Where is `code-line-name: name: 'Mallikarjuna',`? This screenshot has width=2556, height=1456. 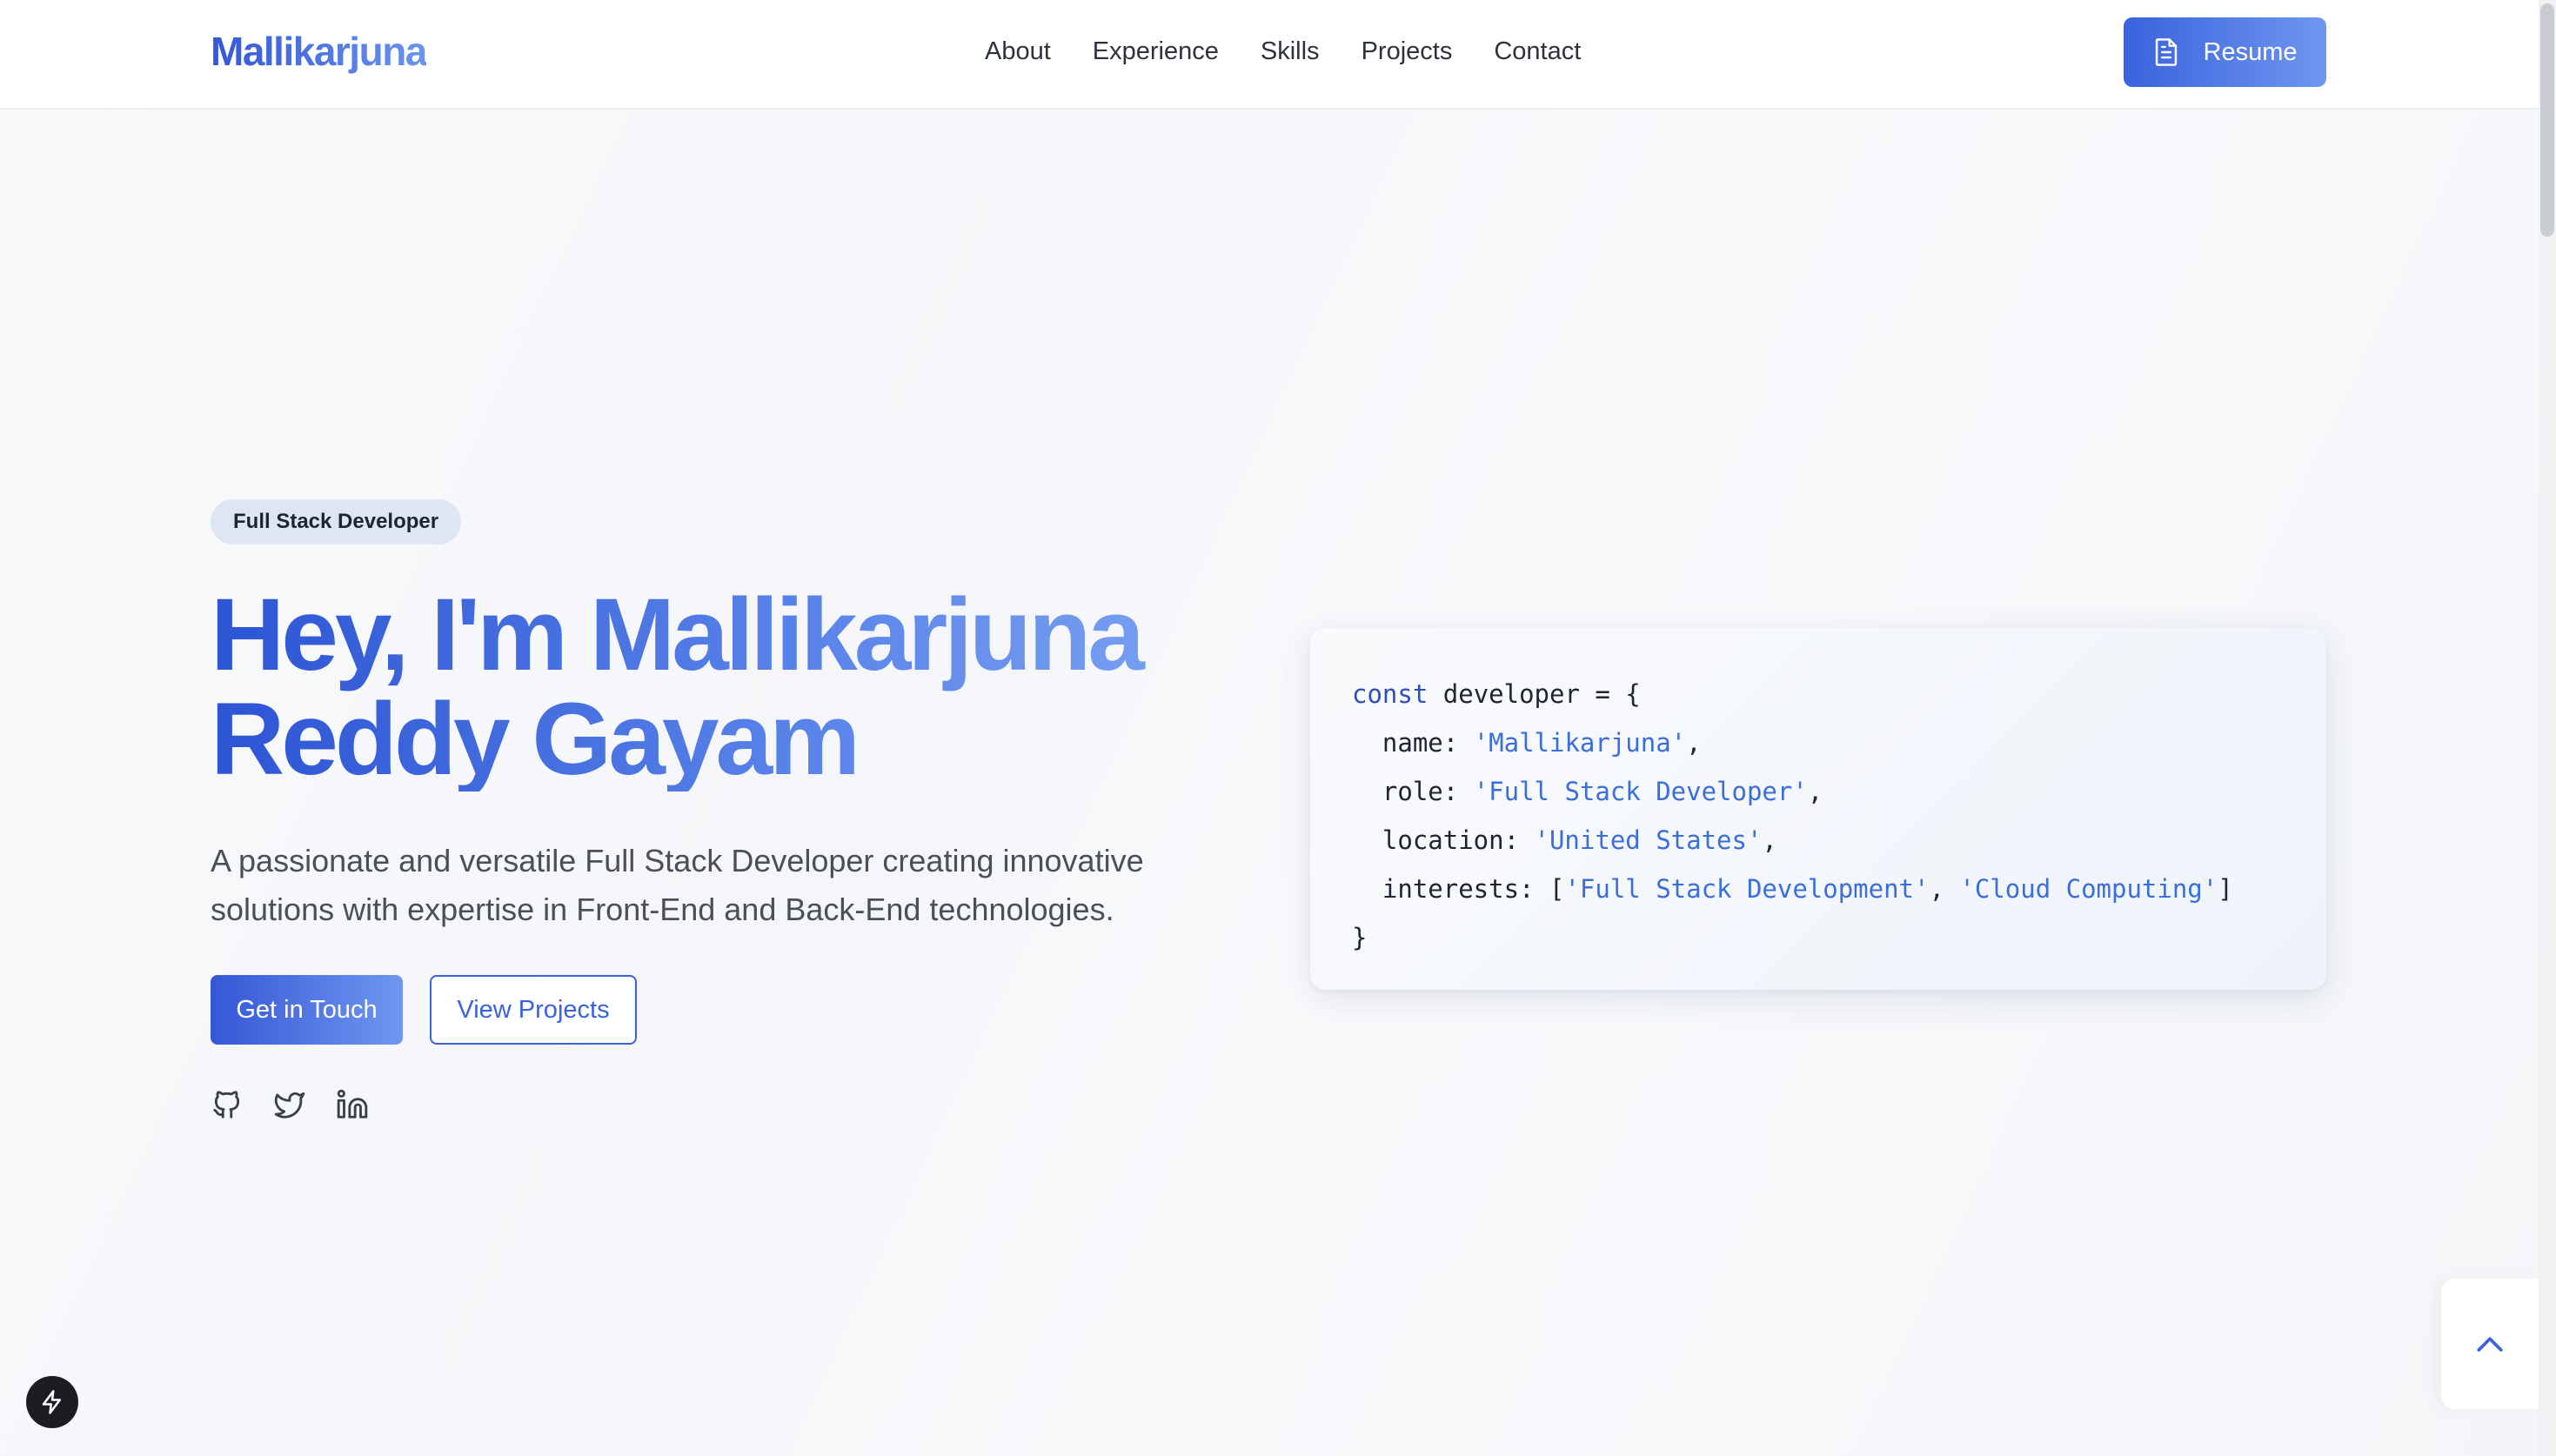 code-line-name: name: 'Mallikarjuna', is located at coordinates (1527, 743).